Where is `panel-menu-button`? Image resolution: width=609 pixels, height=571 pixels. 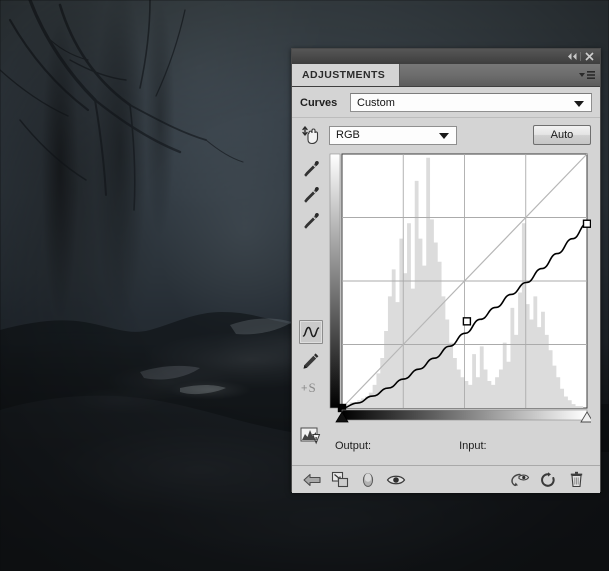 panel-menu-button is located at coordinates (587, 75).